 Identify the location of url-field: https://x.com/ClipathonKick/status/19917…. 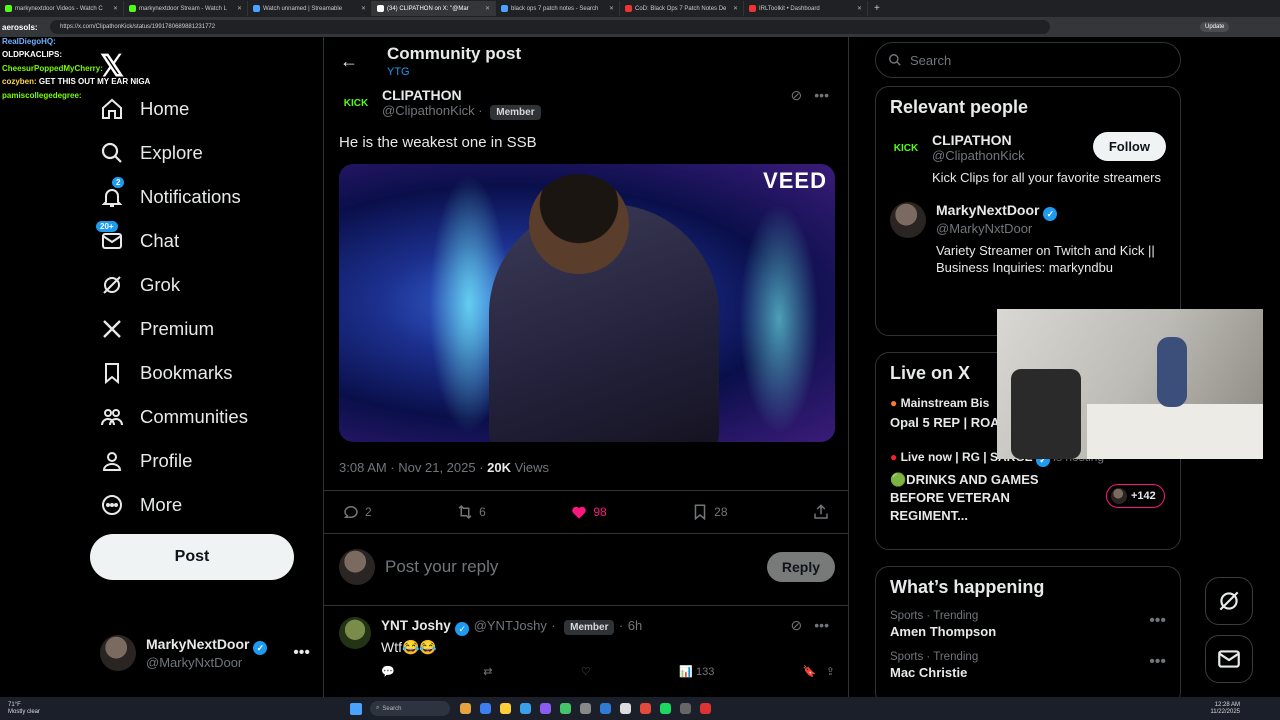
(550, 27).